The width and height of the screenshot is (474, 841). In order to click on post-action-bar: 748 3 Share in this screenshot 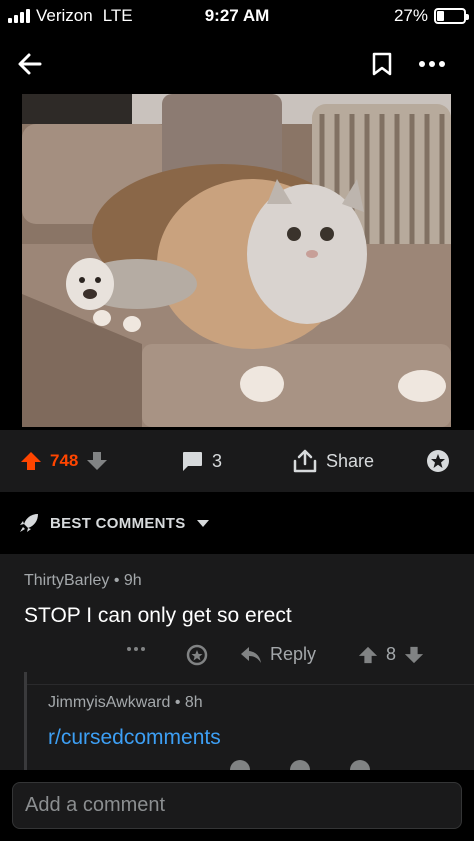, I will do `click(237, 461)`.